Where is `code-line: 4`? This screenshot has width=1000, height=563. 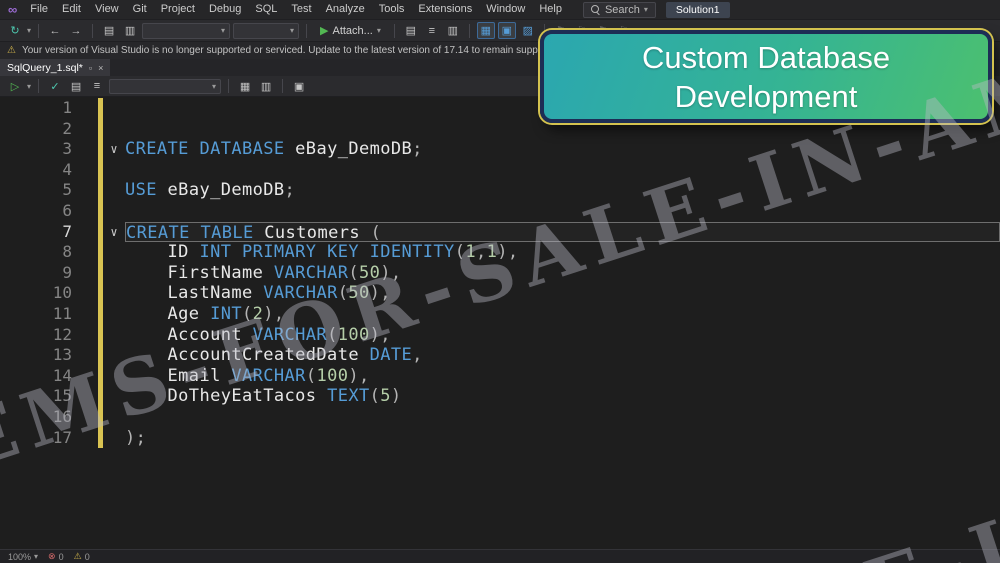 code-line: 4 is located at coordinates (500, 170).